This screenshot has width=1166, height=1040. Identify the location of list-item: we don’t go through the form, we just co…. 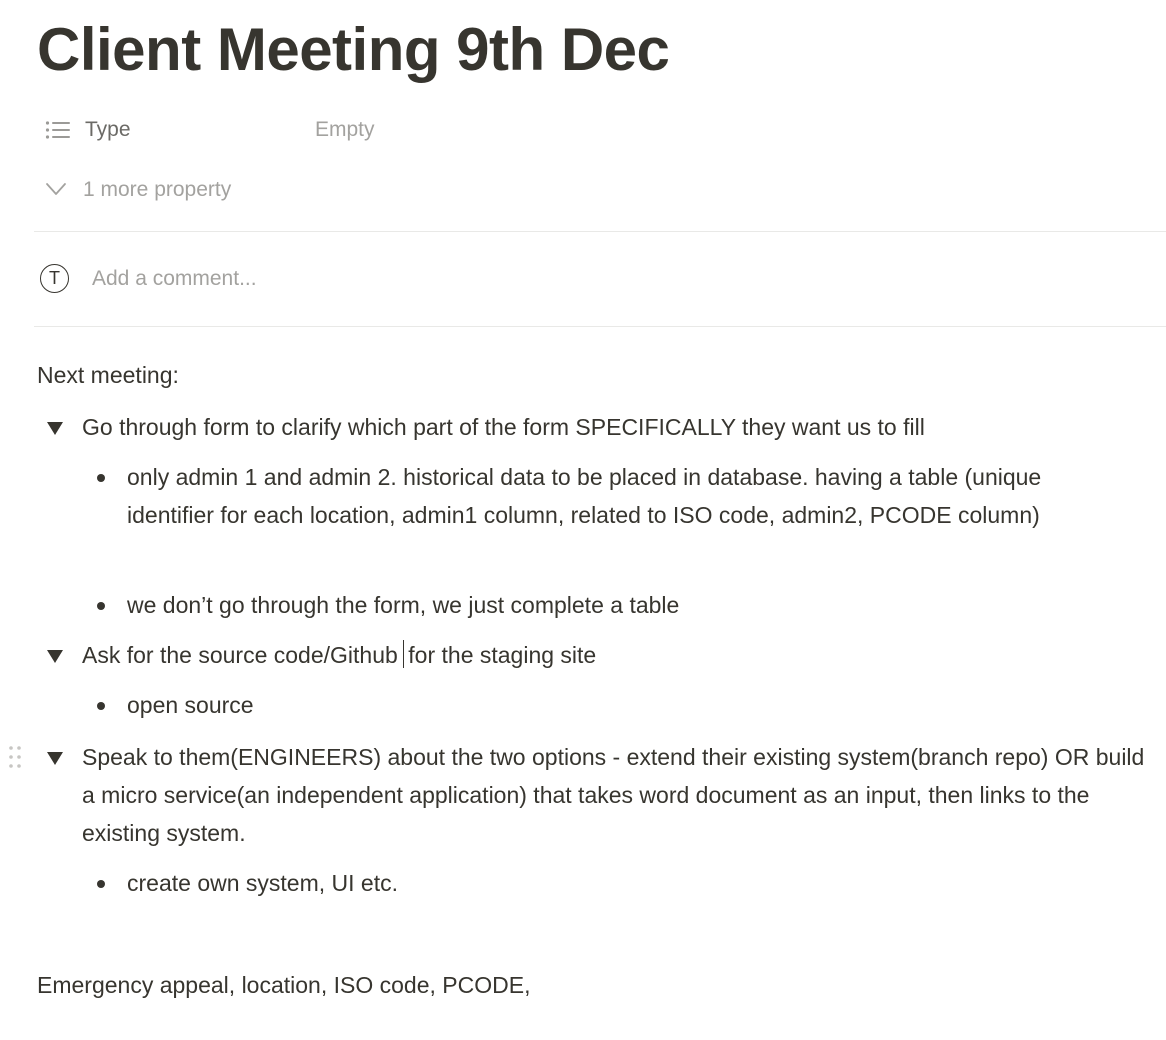
(610, 606).